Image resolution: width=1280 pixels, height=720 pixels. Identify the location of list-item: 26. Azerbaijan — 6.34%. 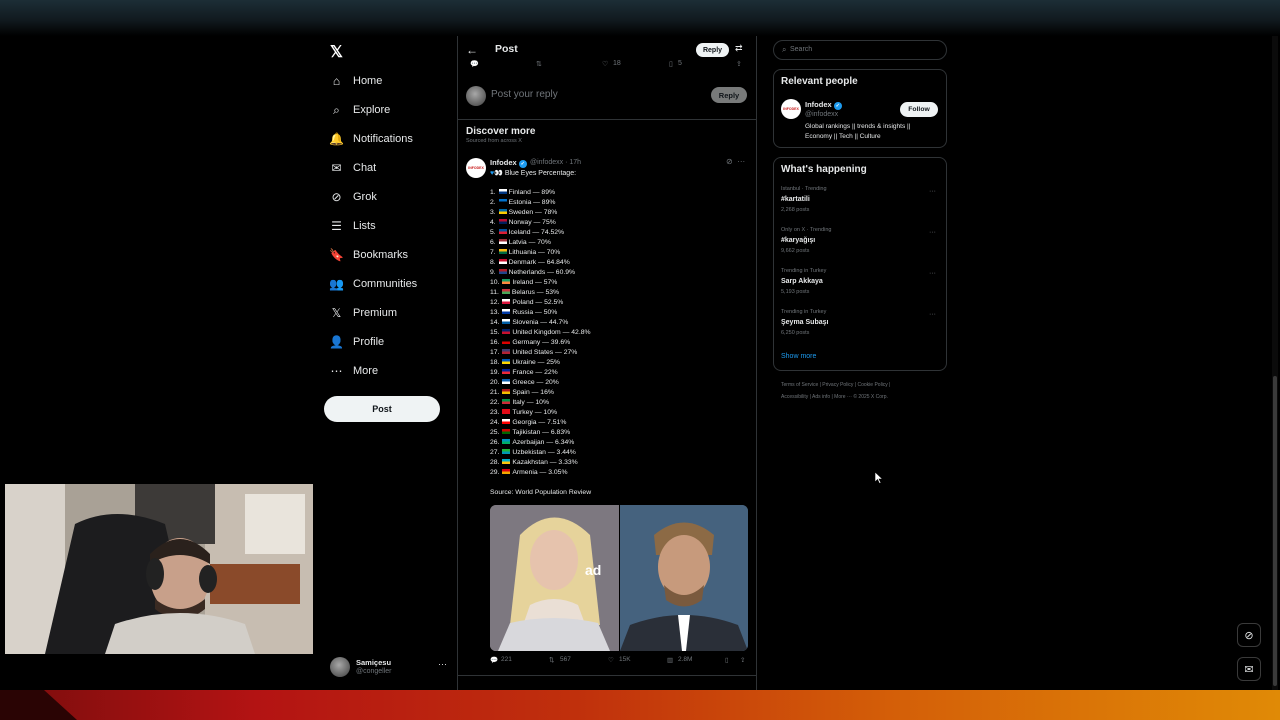
(532, 442).